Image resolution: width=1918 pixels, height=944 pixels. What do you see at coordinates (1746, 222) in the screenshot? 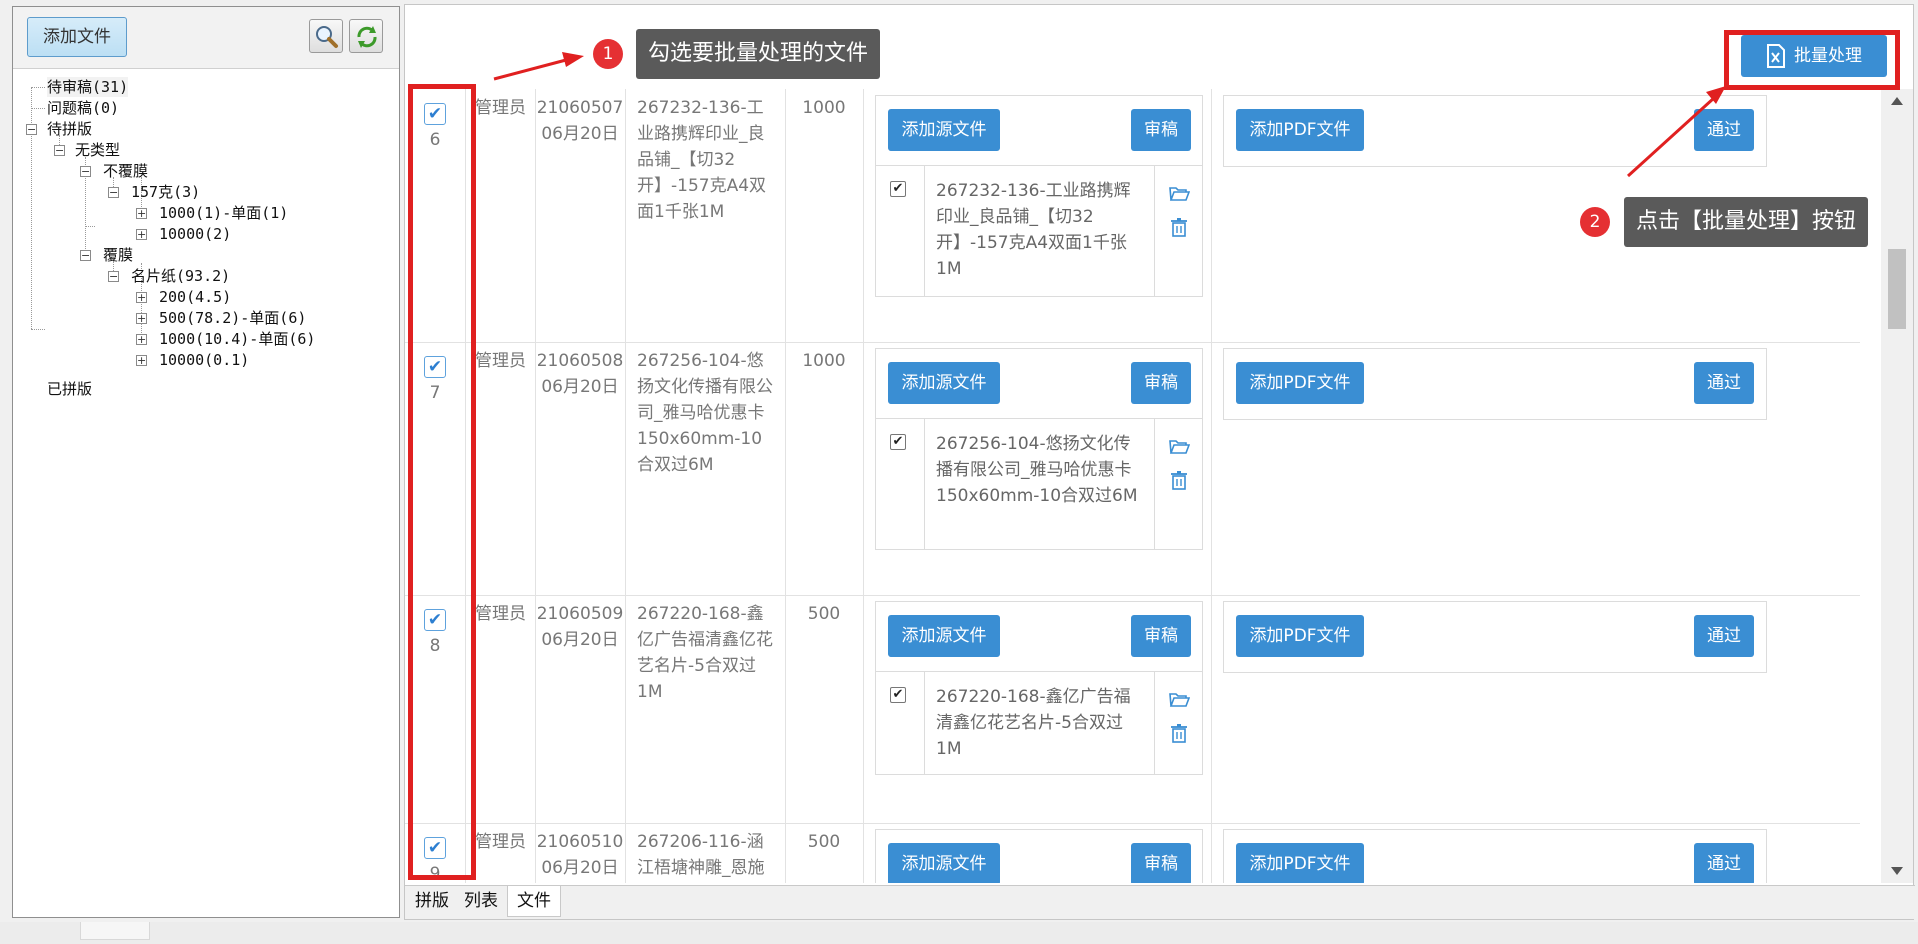
I see `step-tooltip: 点击【批量处理】按钮` at bounding box center [1746, 222].